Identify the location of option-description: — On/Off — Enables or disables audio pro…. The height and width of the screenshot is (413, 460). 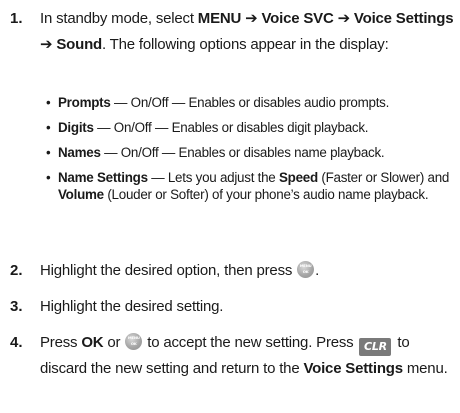
(250, 102).